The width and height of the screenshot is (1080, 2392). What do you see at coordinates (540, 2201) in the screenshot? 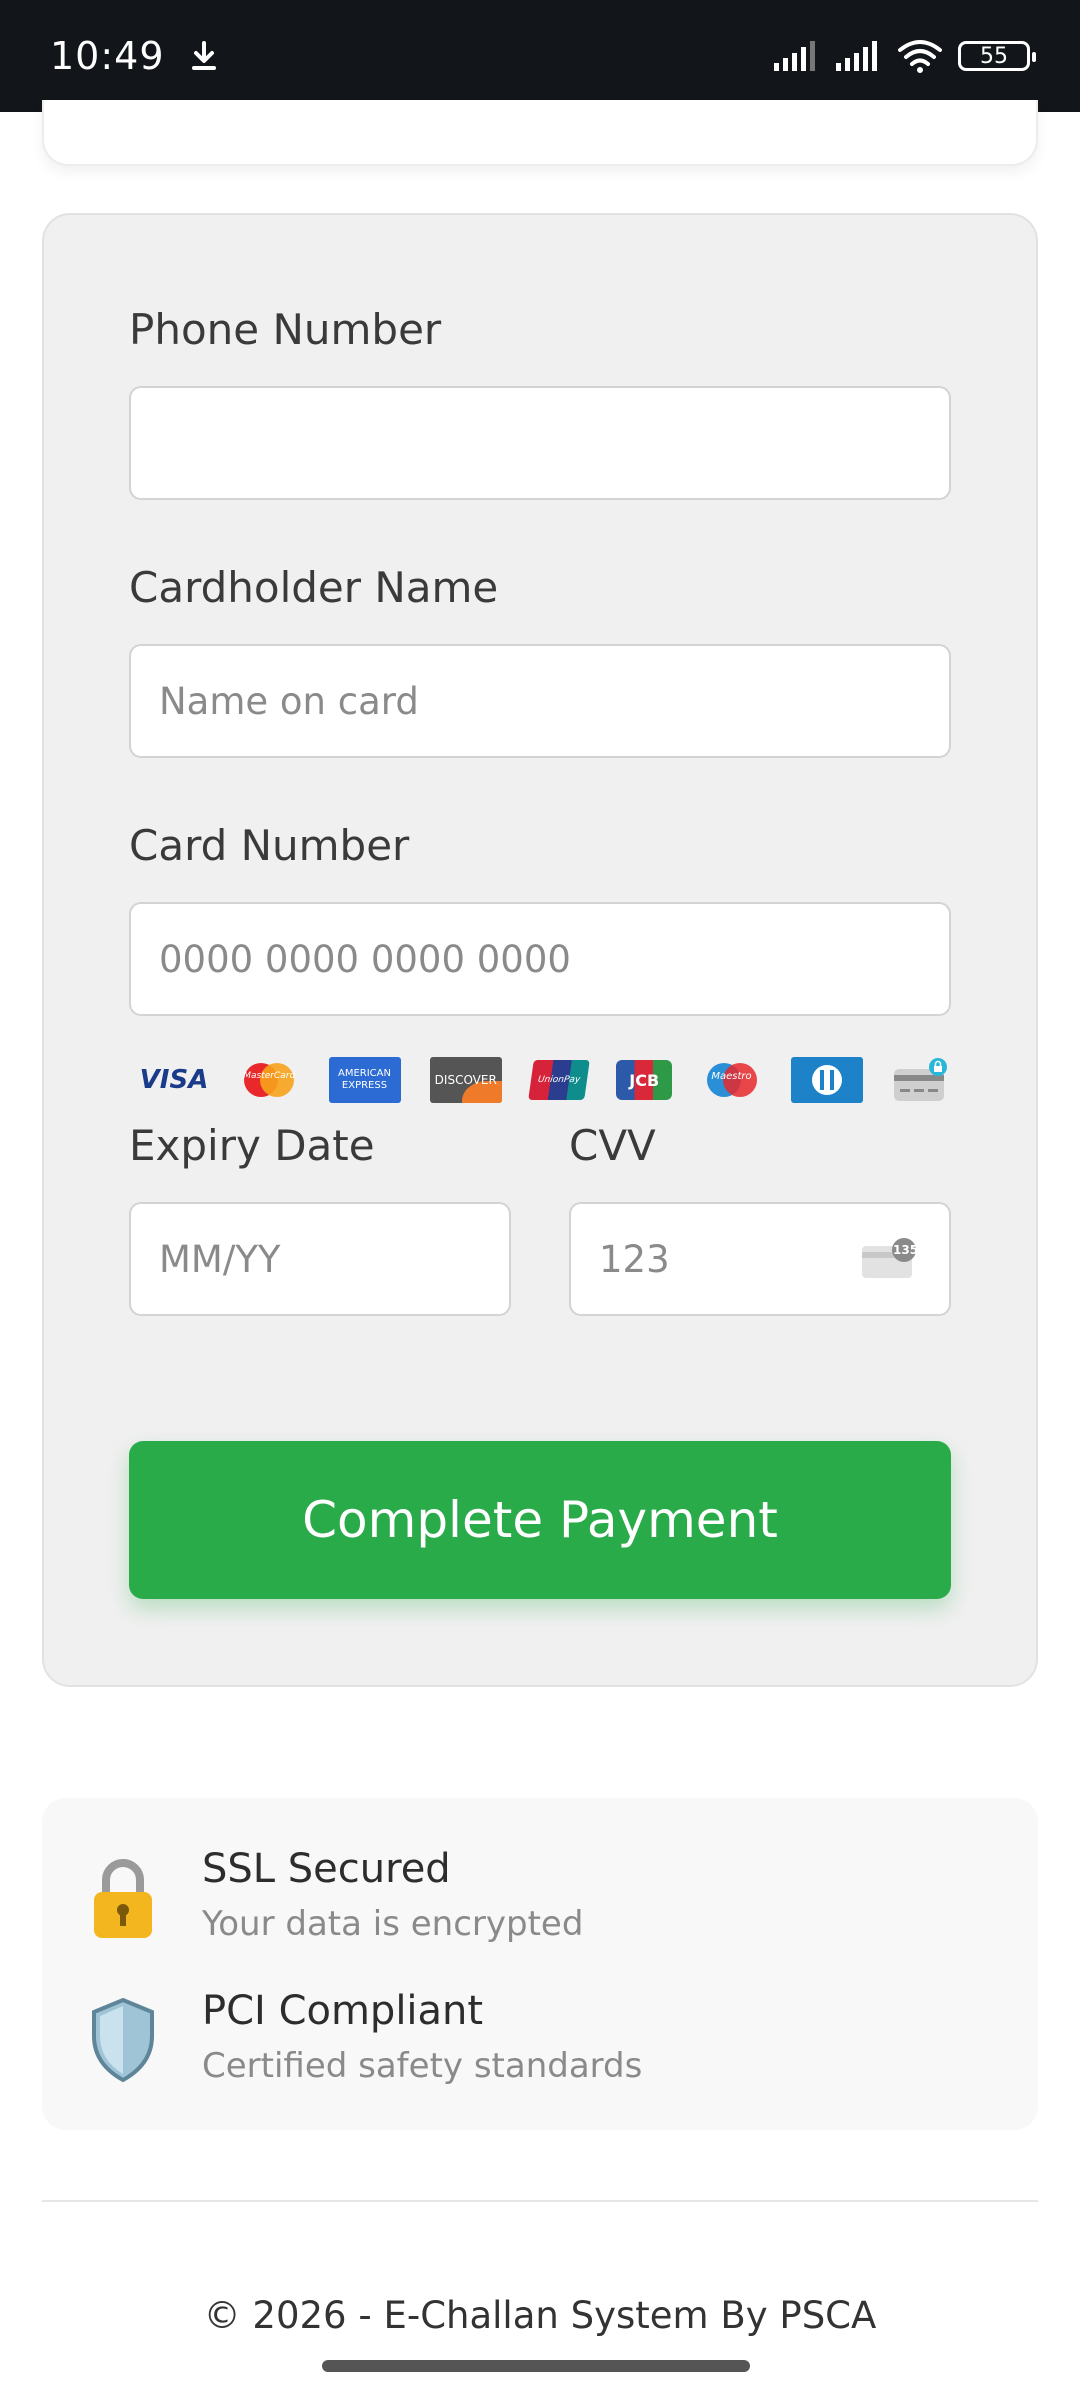
I see `footer-divider` at bounding box center [540, 2201].